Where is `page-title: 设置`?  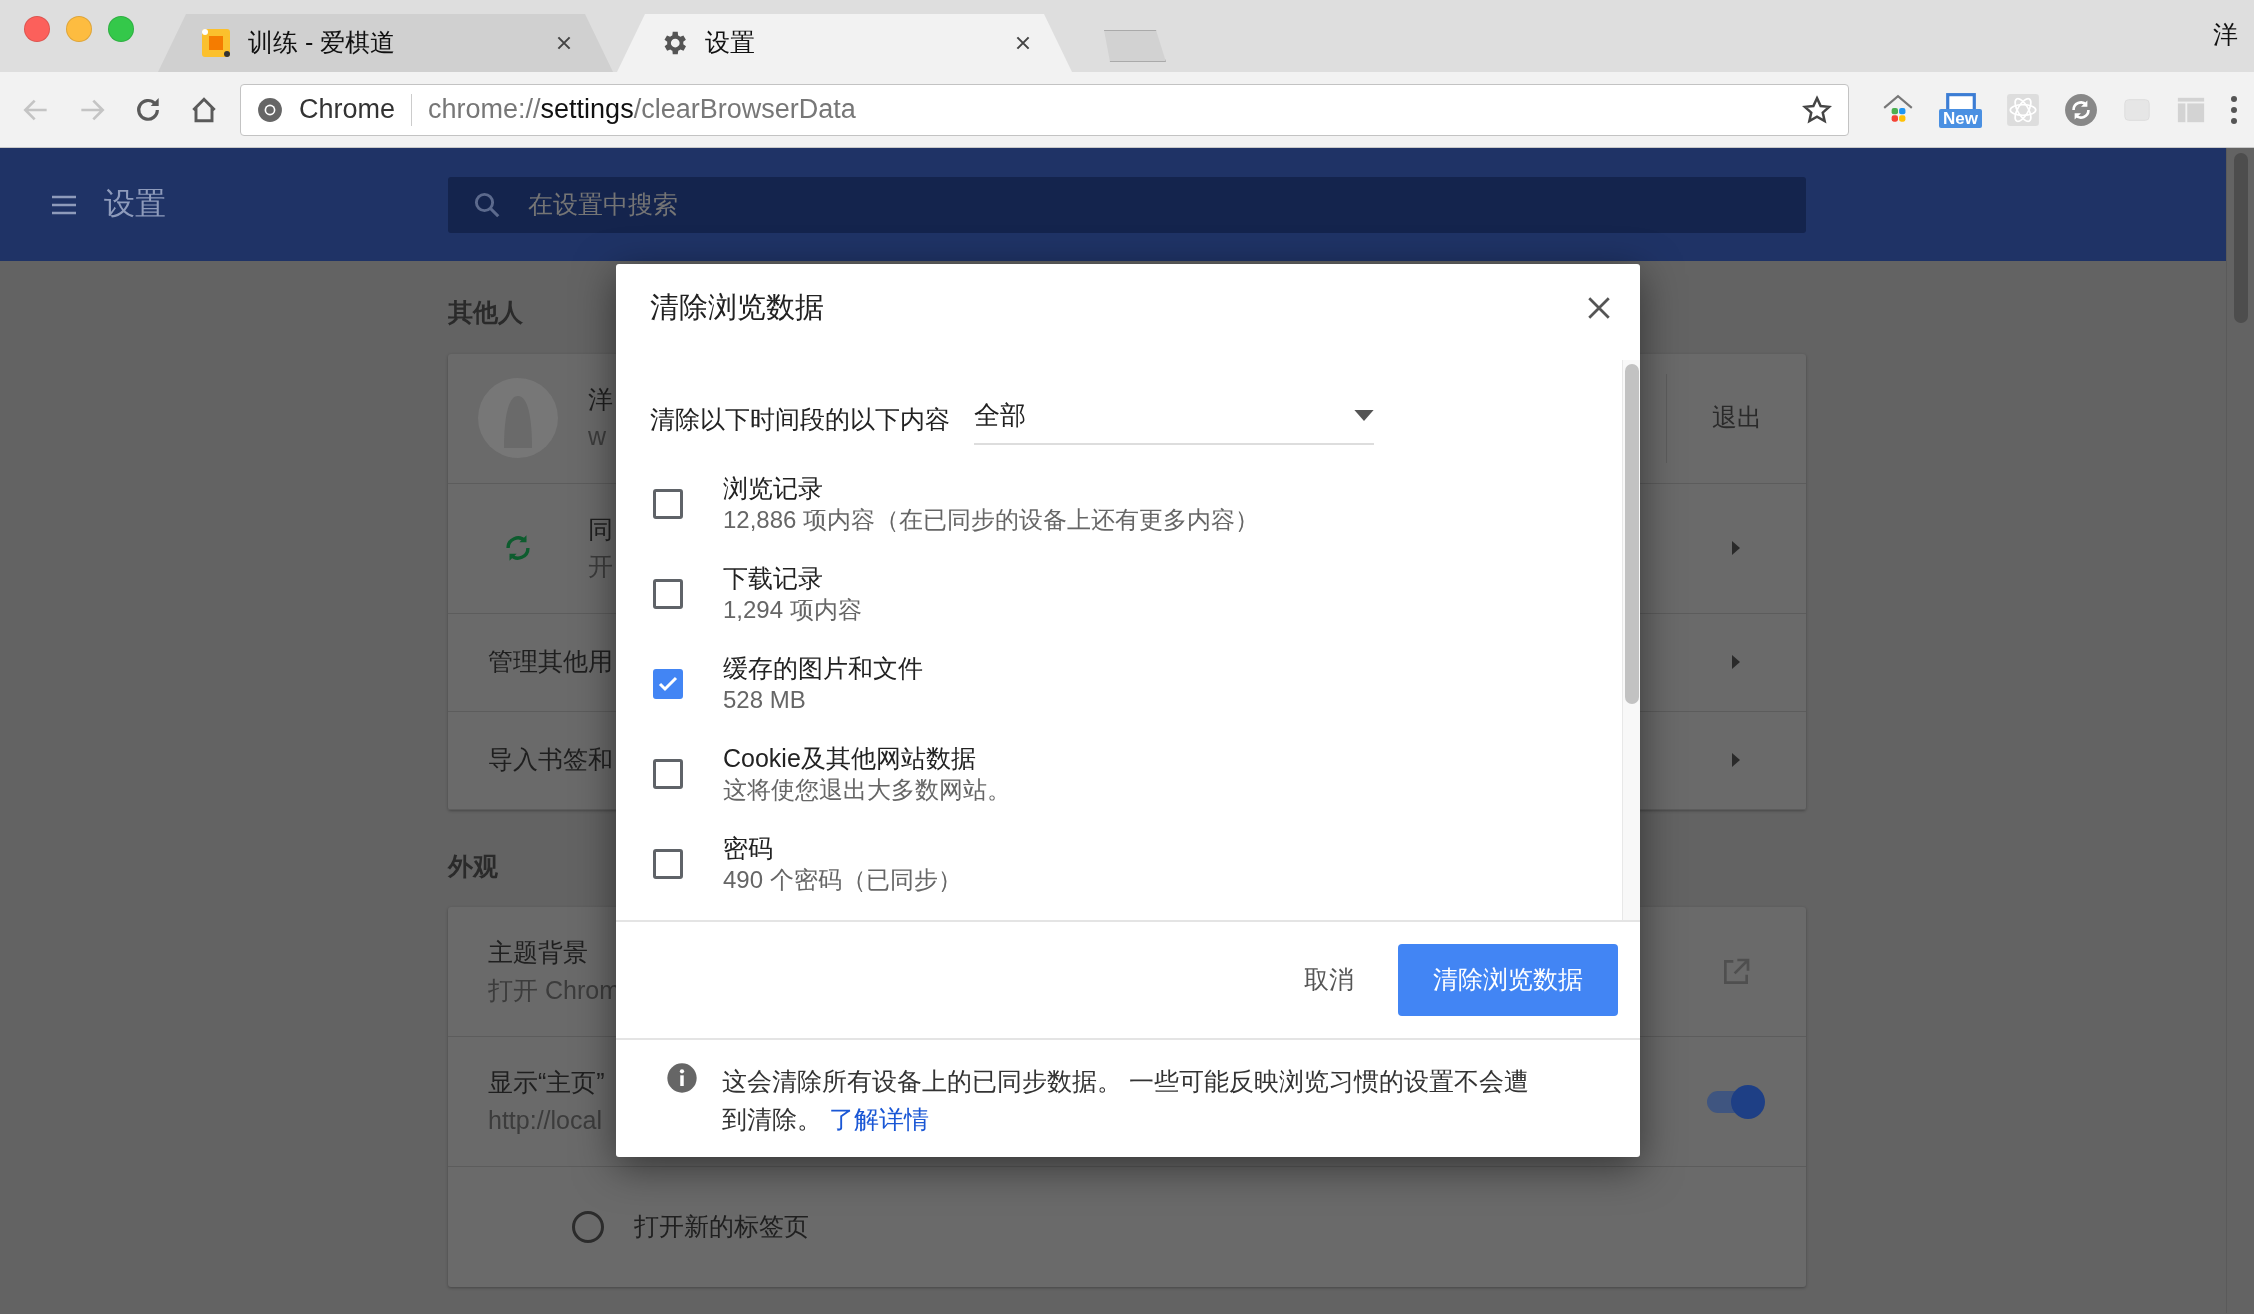
page-title: 设置 is located at coordinates (135, 204).